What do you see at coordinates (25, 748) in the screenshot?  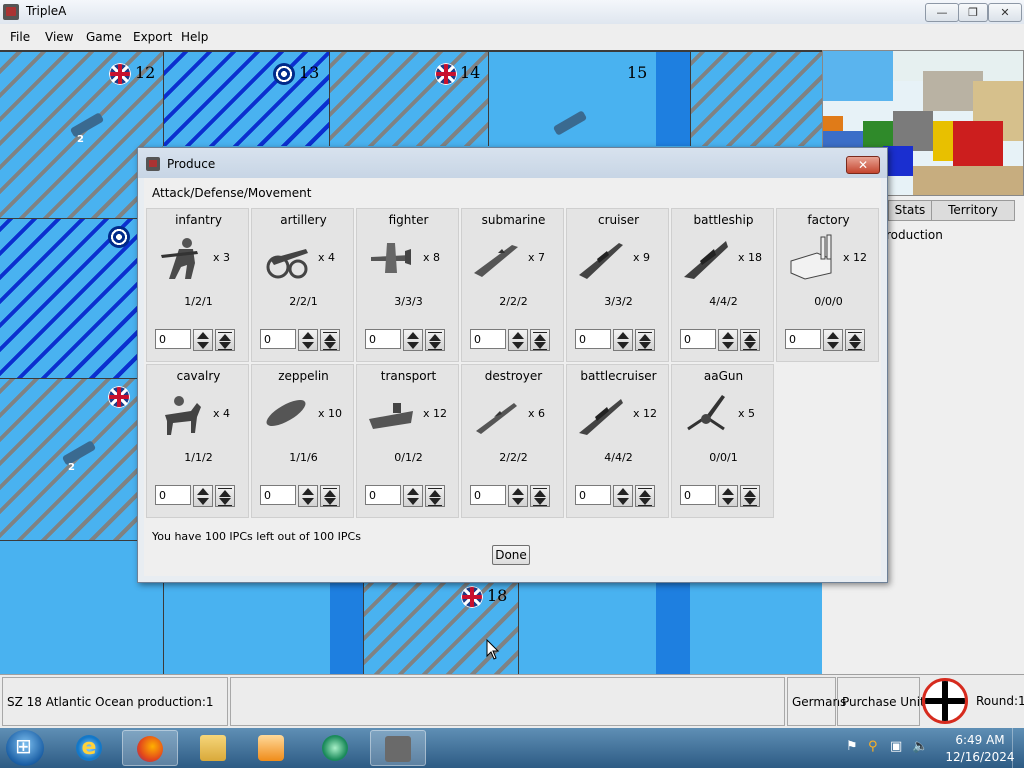 I see `start-orb` at bounding box center [25, 748].